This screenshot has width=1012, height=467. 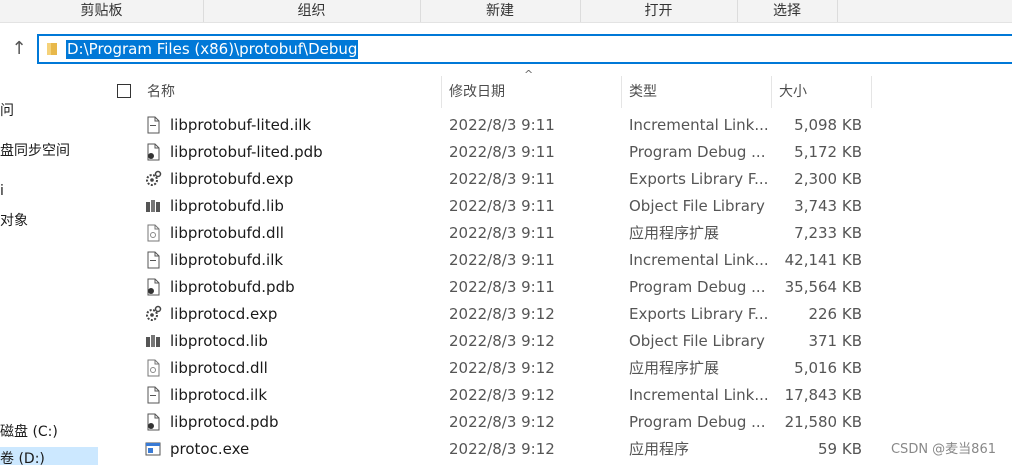 What do you see at coordinates (153, 449) in the screenshot?
I see `exe-file-icon` at bounding box center [153, 449].